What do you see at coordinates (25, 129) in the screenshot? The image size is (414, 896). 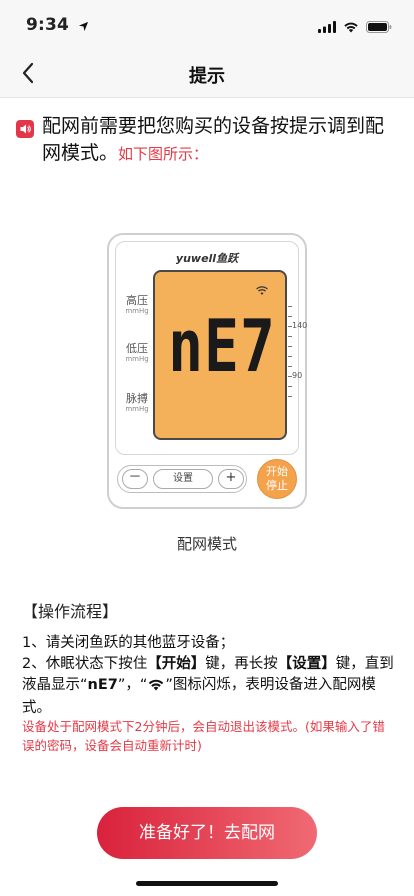 I see `speaker-icon` at bounding box center [25, 129].